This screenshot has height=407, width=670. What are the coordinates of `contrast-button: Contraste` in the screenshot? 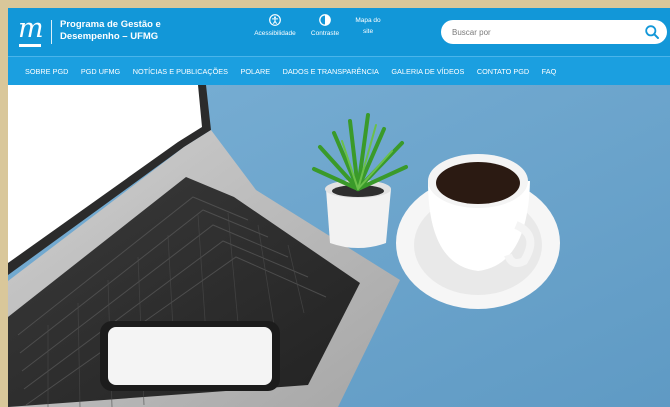 It's located at (325, 26).